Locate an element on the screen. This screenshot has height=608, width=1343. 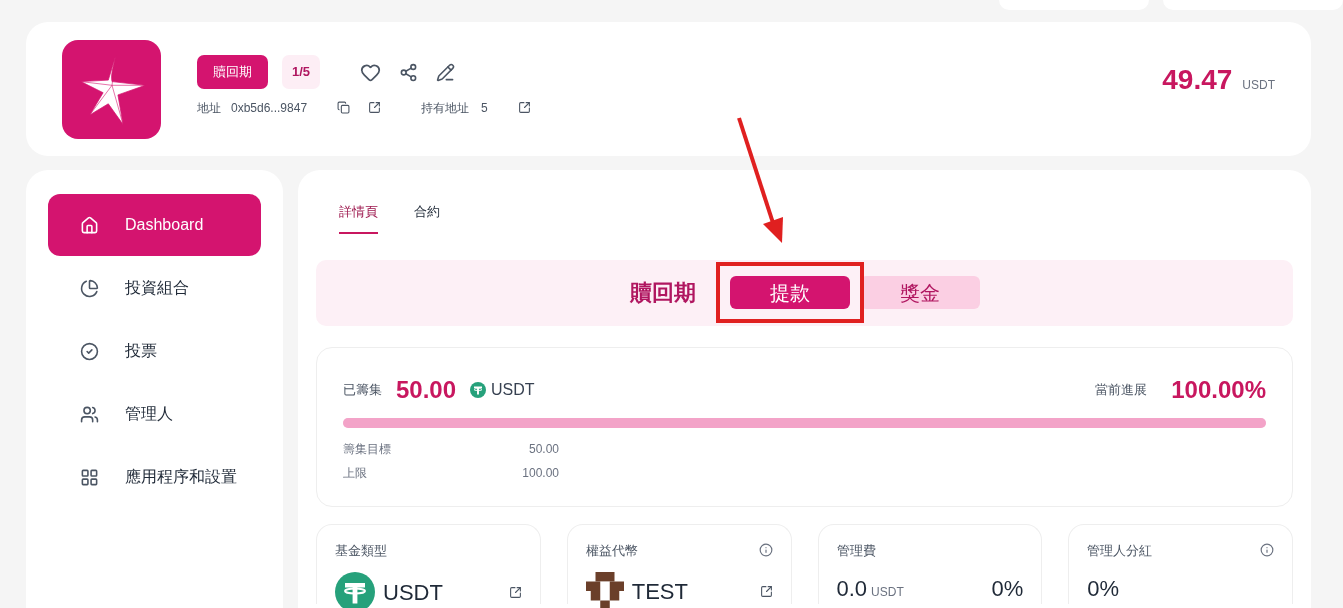
address-label: 地址 is located at coordinates (209, 108).